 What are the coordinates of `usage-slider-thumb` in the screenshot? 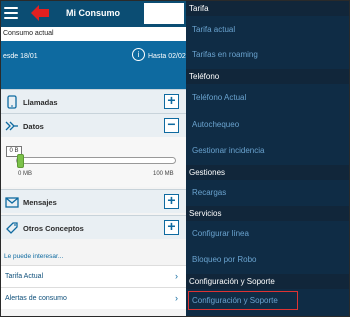 It's located at (20, 161).